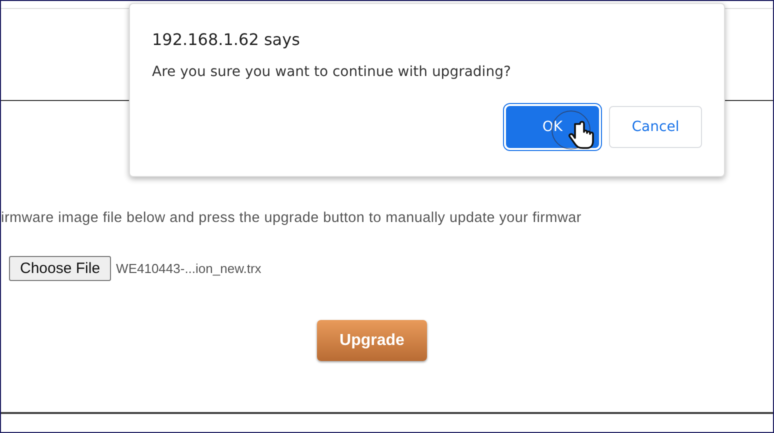  I want to click on dialog-message: Are you sure you want to continue with upgrading?, so click(332, 72).